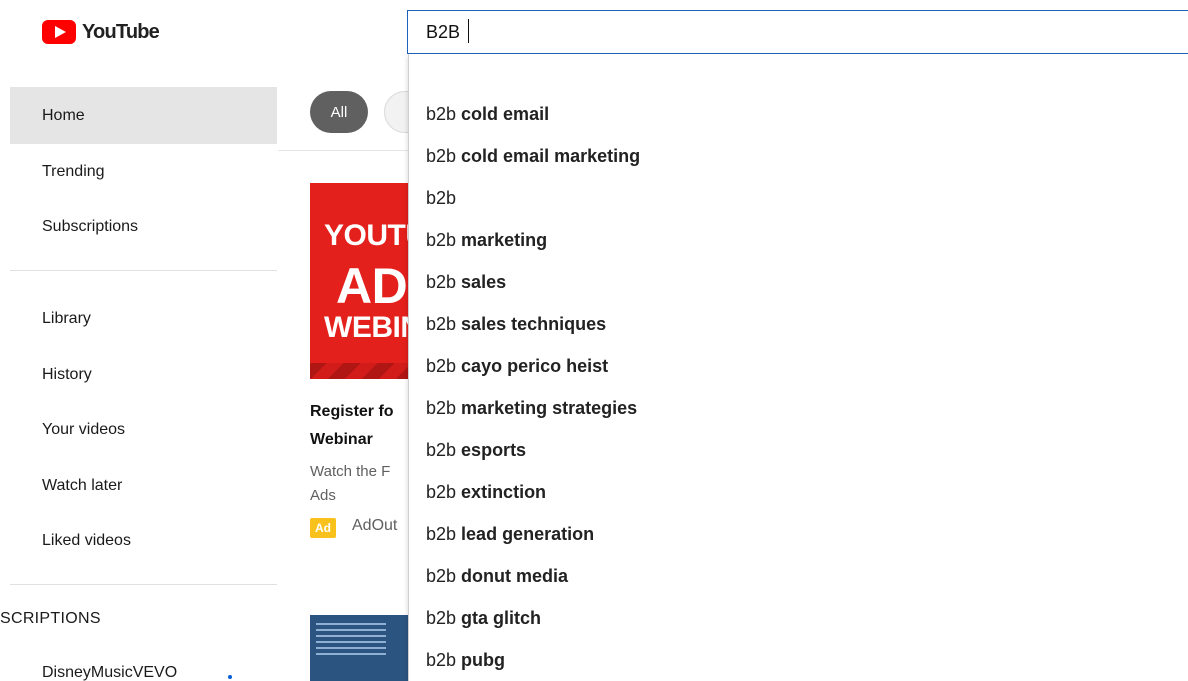 This screenshot has width=1188, height=681. I want to click on logo-text: YouTube, so click(121, 31).